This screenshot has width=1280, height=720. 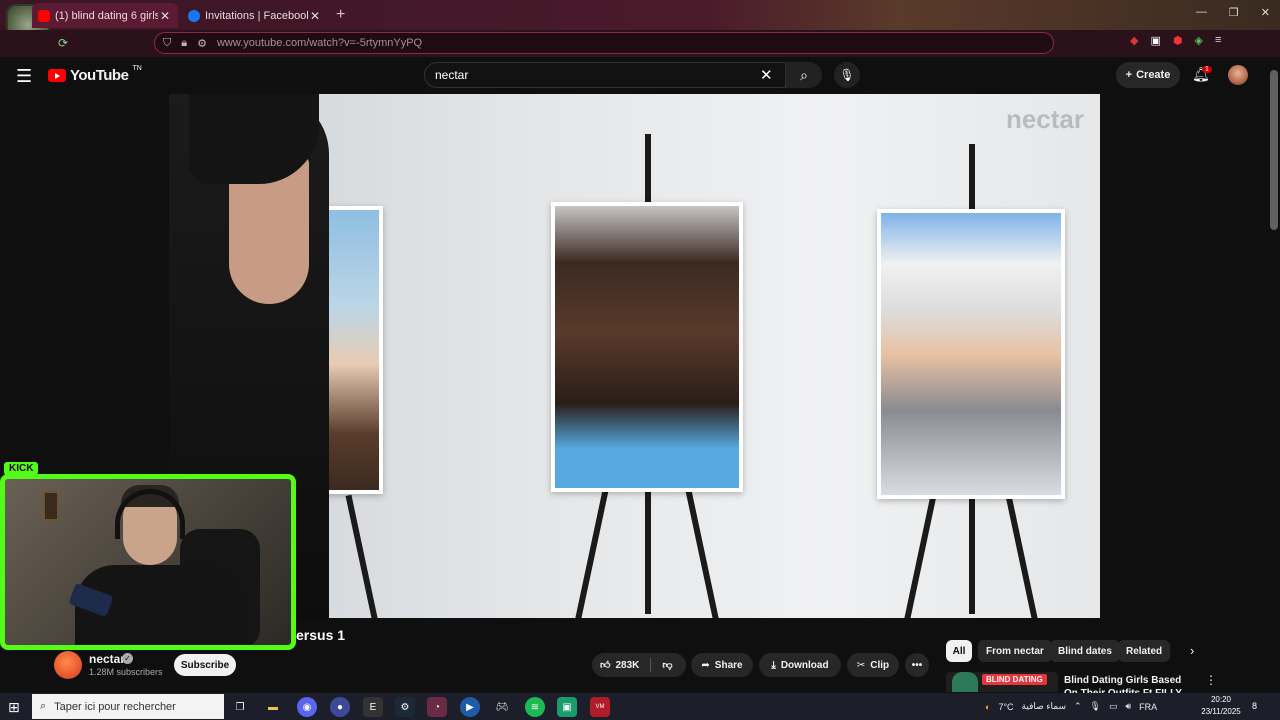 I want to click on channel-name: nectar, so click(x=107, y=659).